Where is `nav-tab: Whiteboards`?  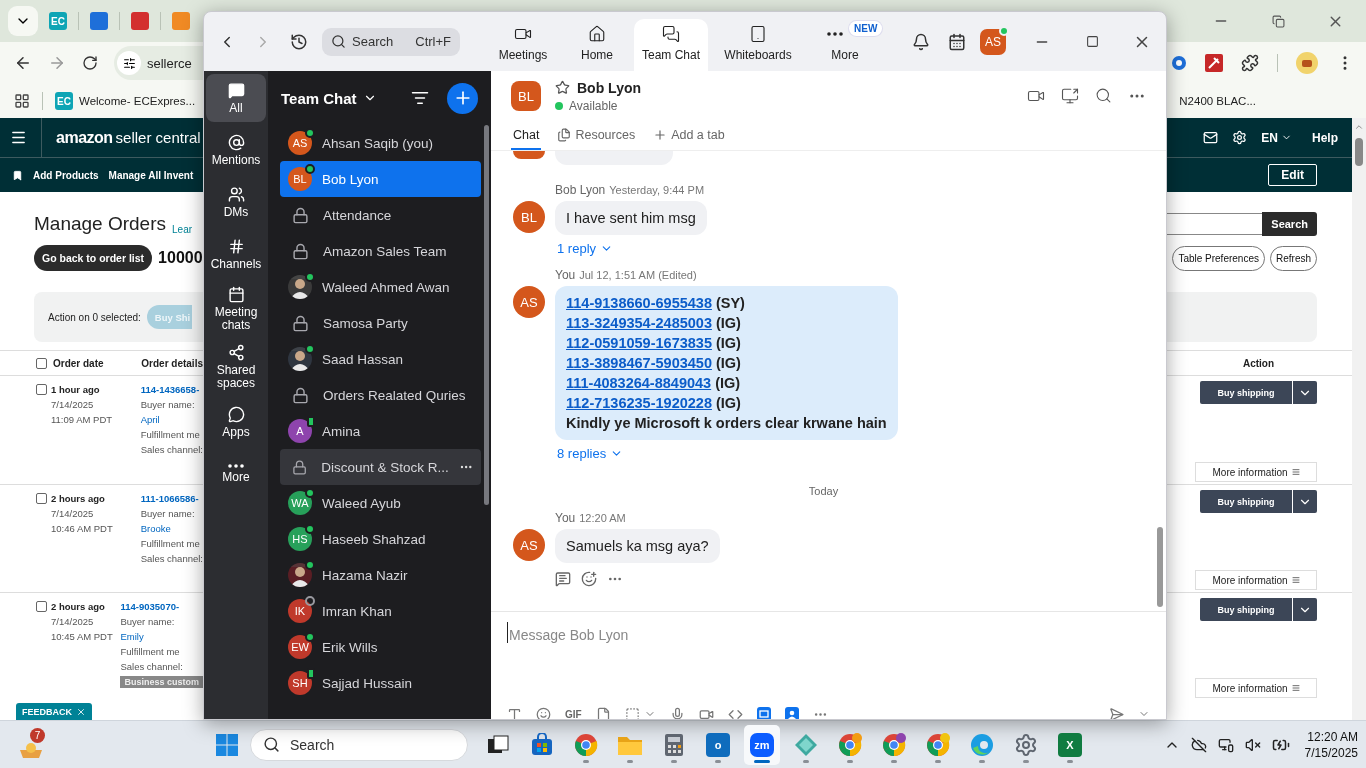
nav-tab: Whiteboards is located at coordinates (758, 45).